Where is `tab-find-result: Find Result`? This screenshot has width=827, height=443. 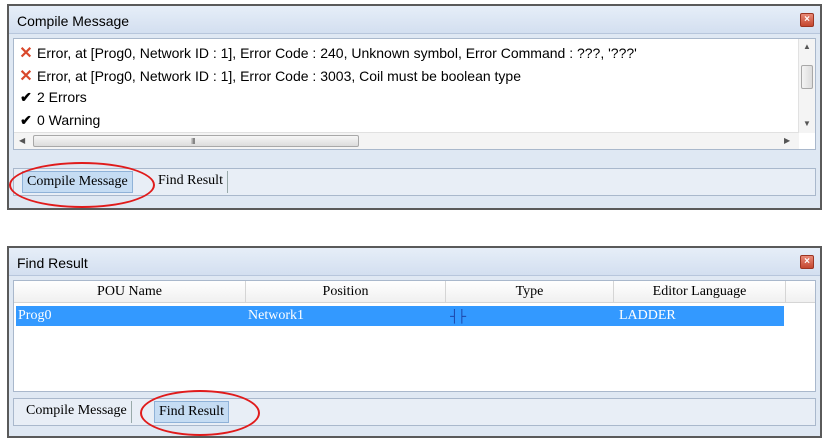 tab-find-result: Find Result is located at coordinates (191, 182).